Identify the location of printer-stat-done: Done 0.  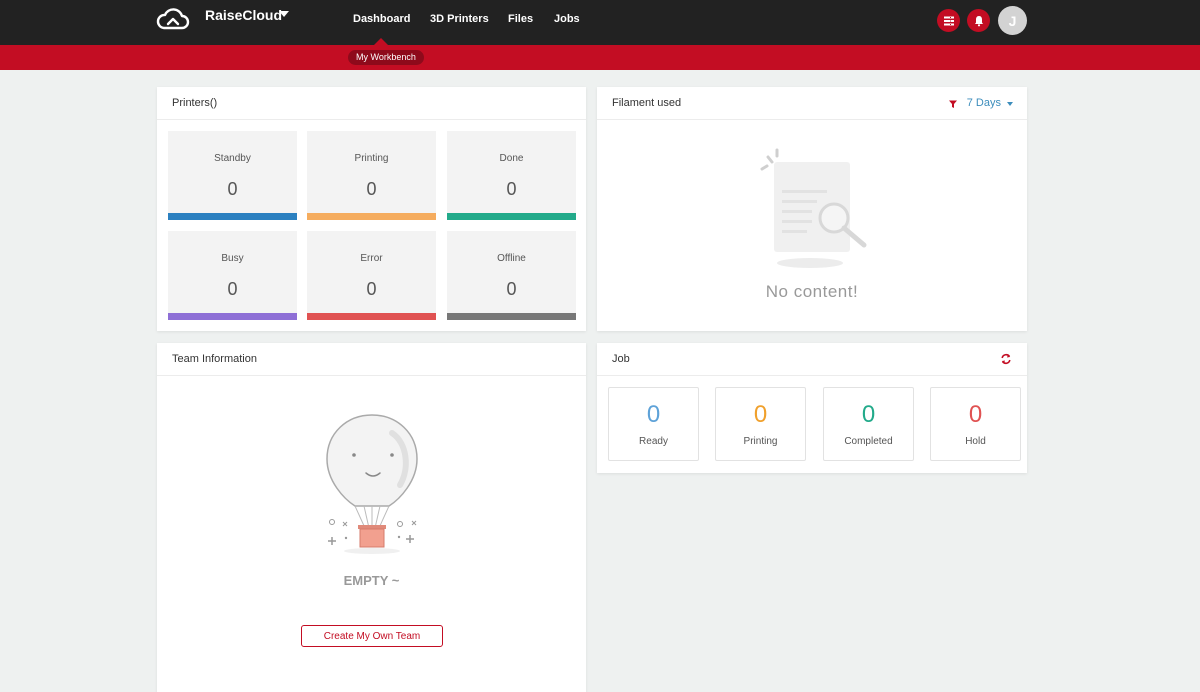
(511, 175).